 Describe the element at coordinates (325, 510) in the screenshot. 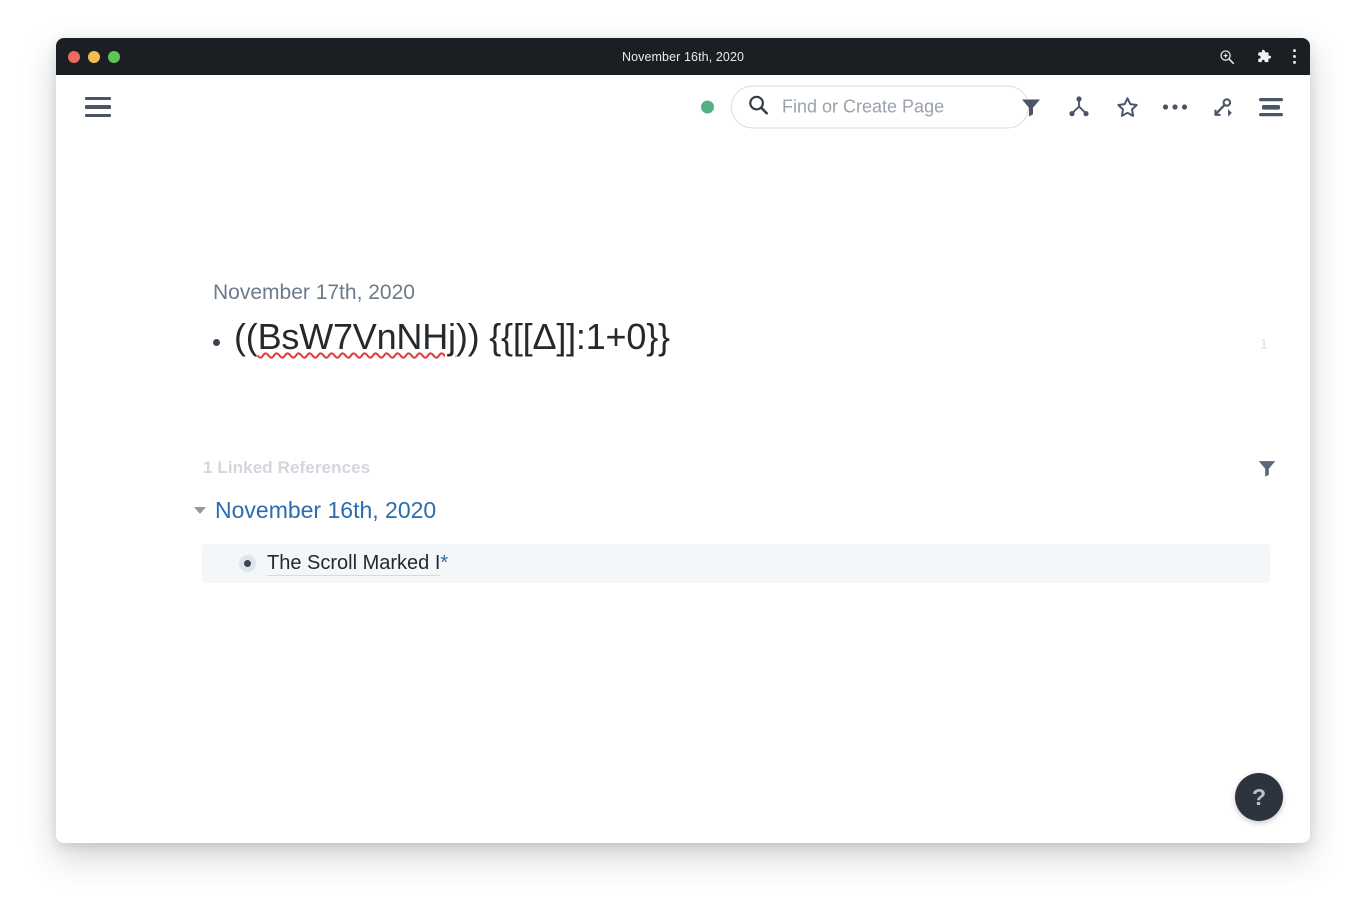

I see `linked-reference-group-date: November 16th, 2020` at that location.